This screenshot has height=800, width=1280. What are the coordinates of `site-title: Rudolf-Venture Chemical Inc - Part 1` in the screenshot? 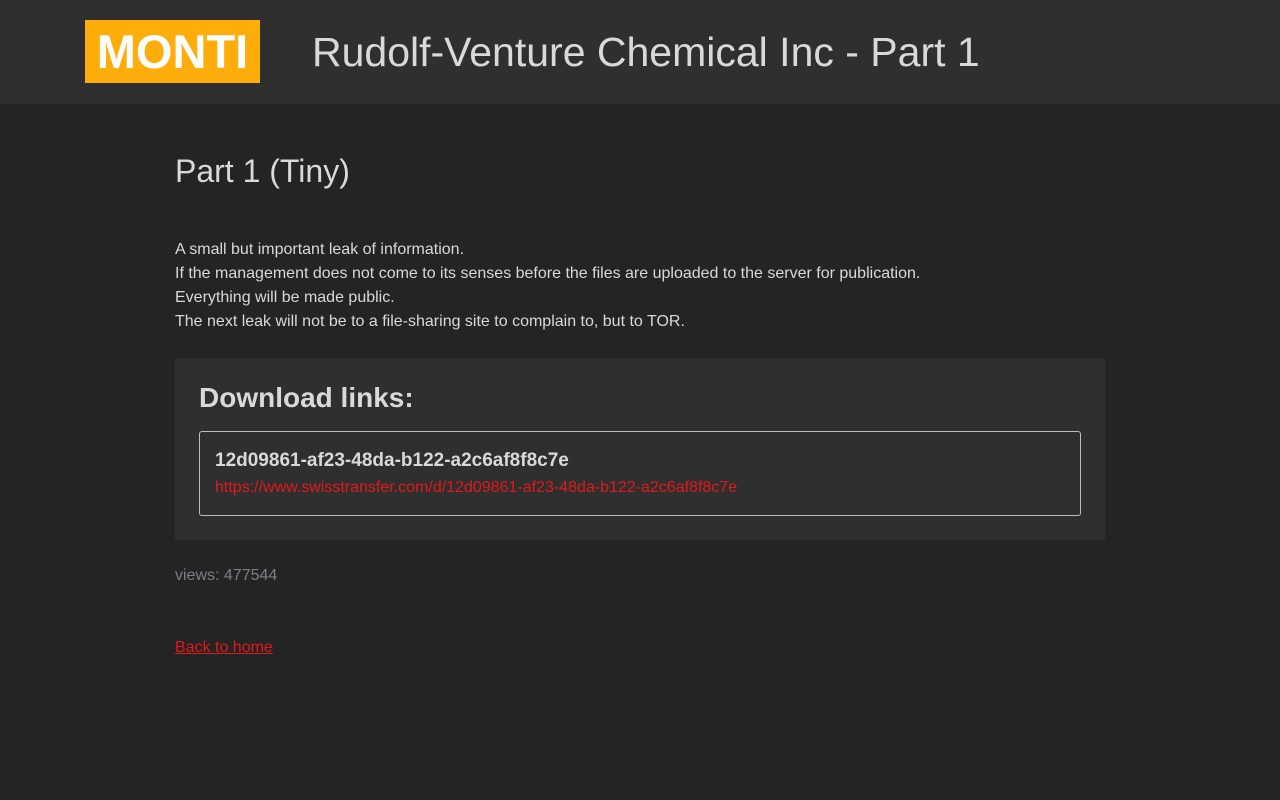 It's located at (646, 52).